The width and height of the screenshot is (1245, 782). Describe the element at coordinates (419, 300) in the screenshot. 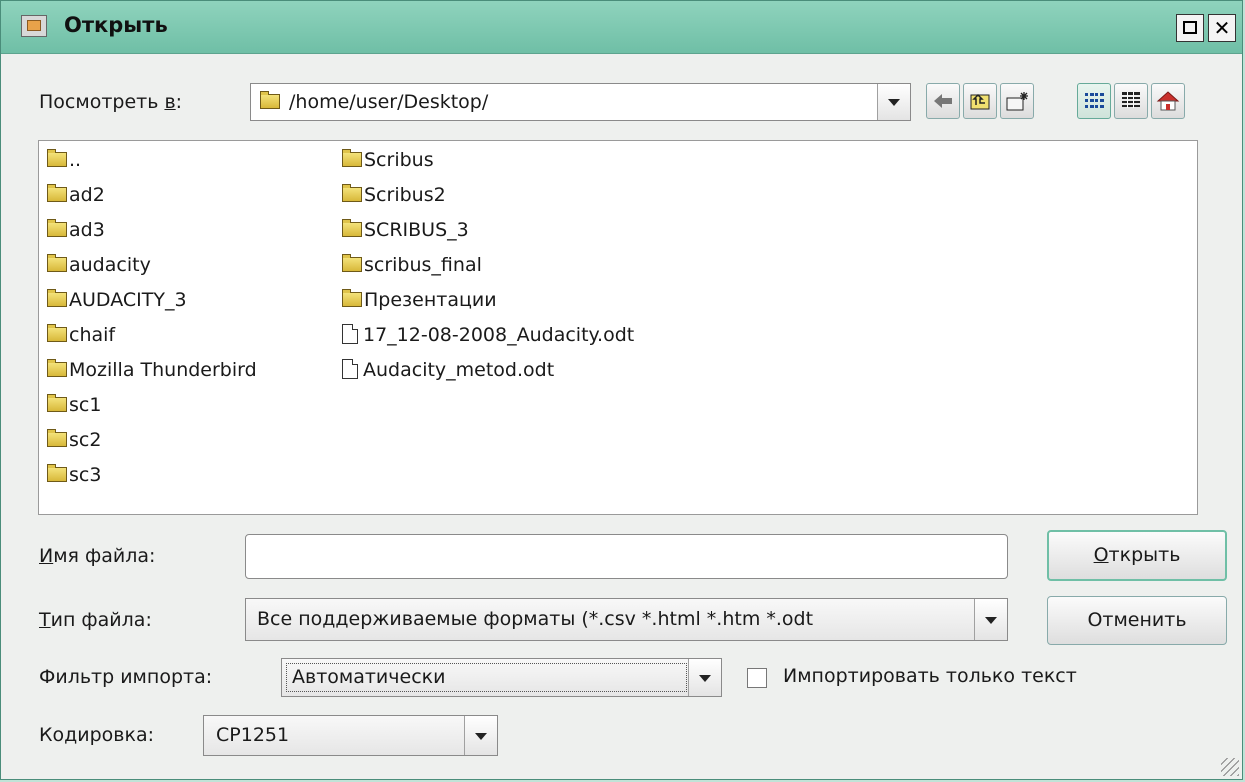

I see `list-item: Презентации` at that location.